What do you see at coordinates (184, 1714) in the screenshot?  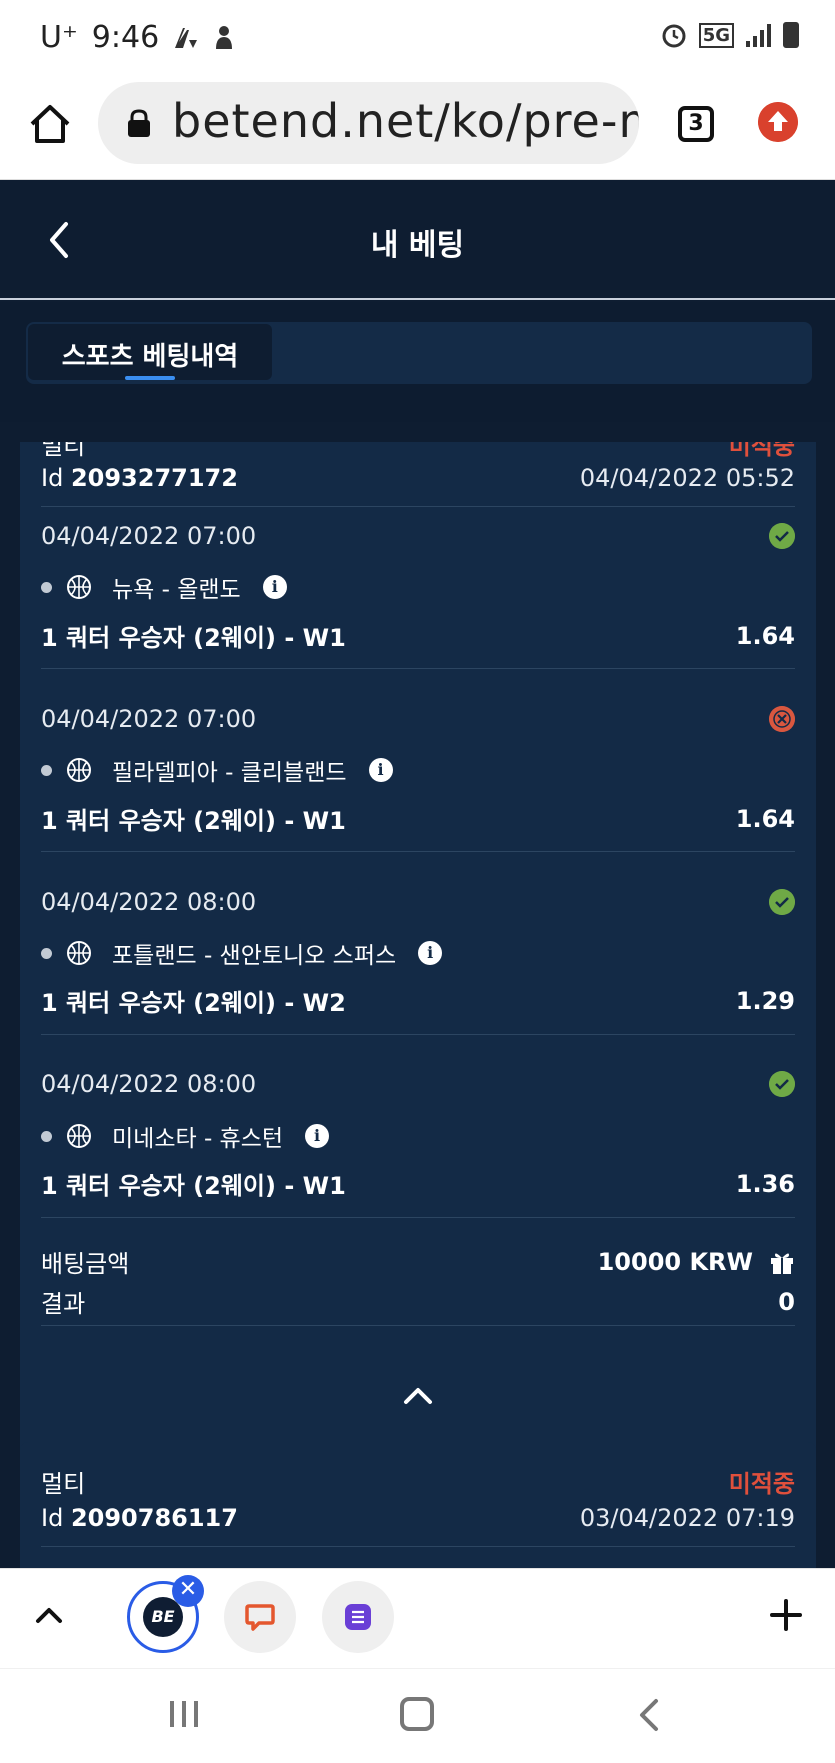 I see `recent-apps-icon` at bounding box center [184, 1714].